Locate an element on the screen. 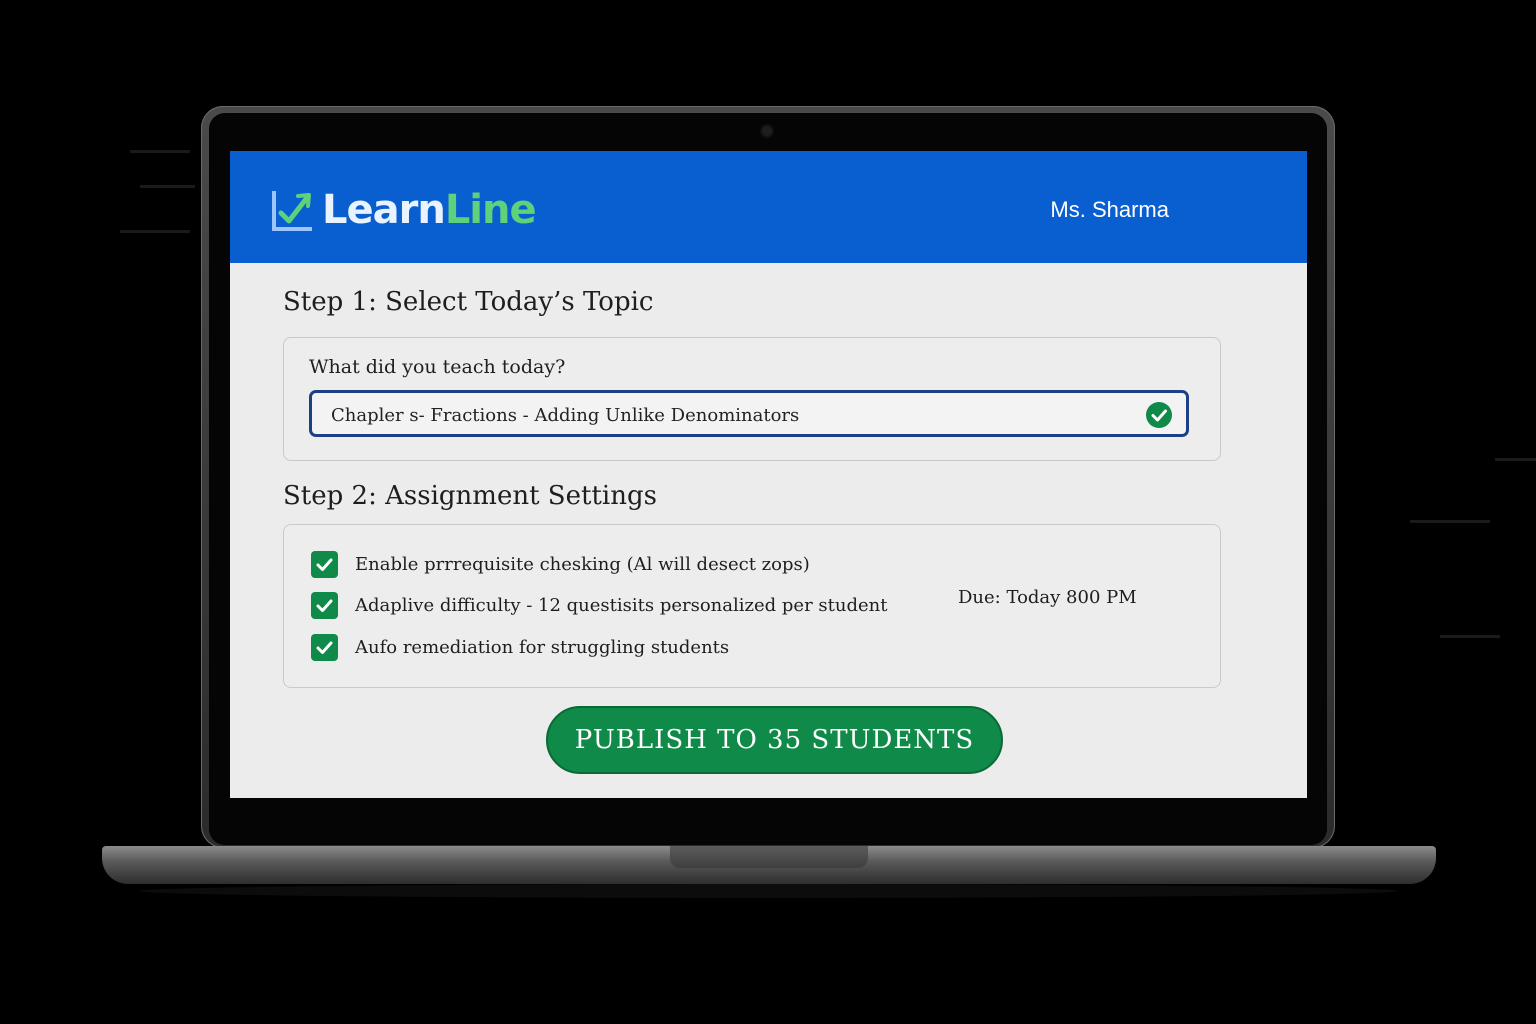  setting-label: Aufo remediation for struggling students is located at coordinates (542, 647).